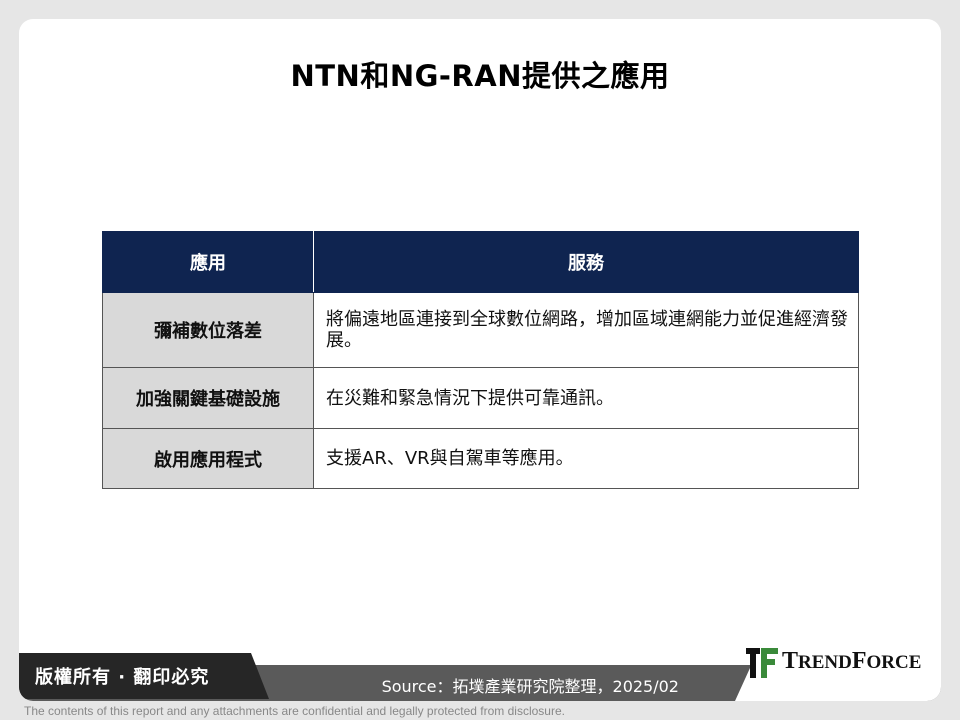  What do you see at coordinates (586, 262) in the screenshot?
I see `header-service: 服務` at bounding box center [586, 262].